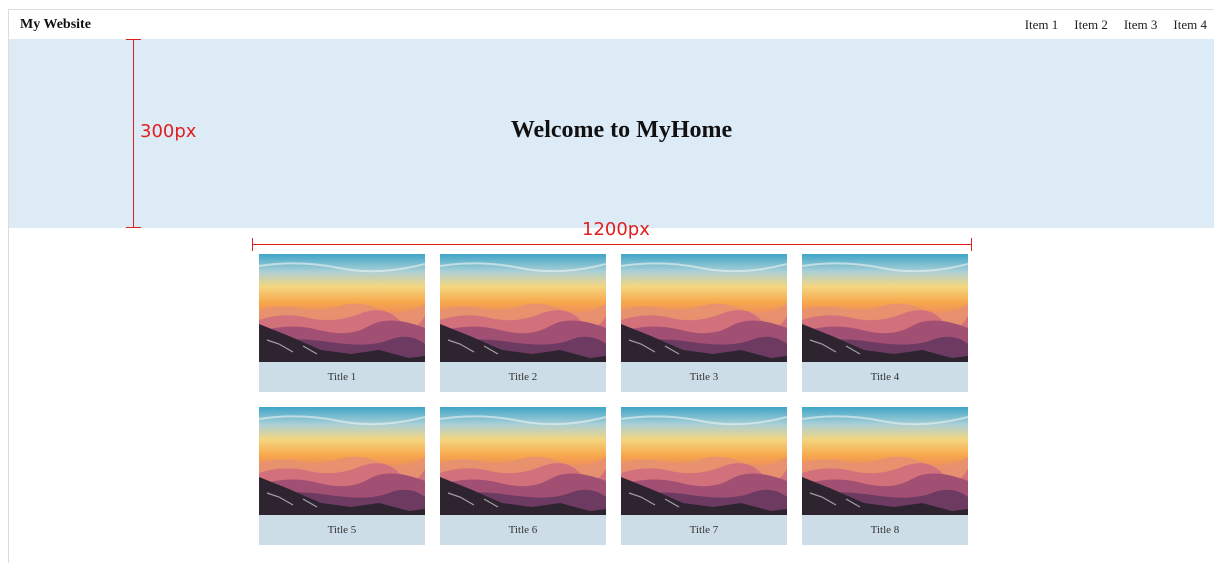  Describe the element at coordinates (1042, 25) in the screenshot. I see `nav-item-1: Item 1` at that location.